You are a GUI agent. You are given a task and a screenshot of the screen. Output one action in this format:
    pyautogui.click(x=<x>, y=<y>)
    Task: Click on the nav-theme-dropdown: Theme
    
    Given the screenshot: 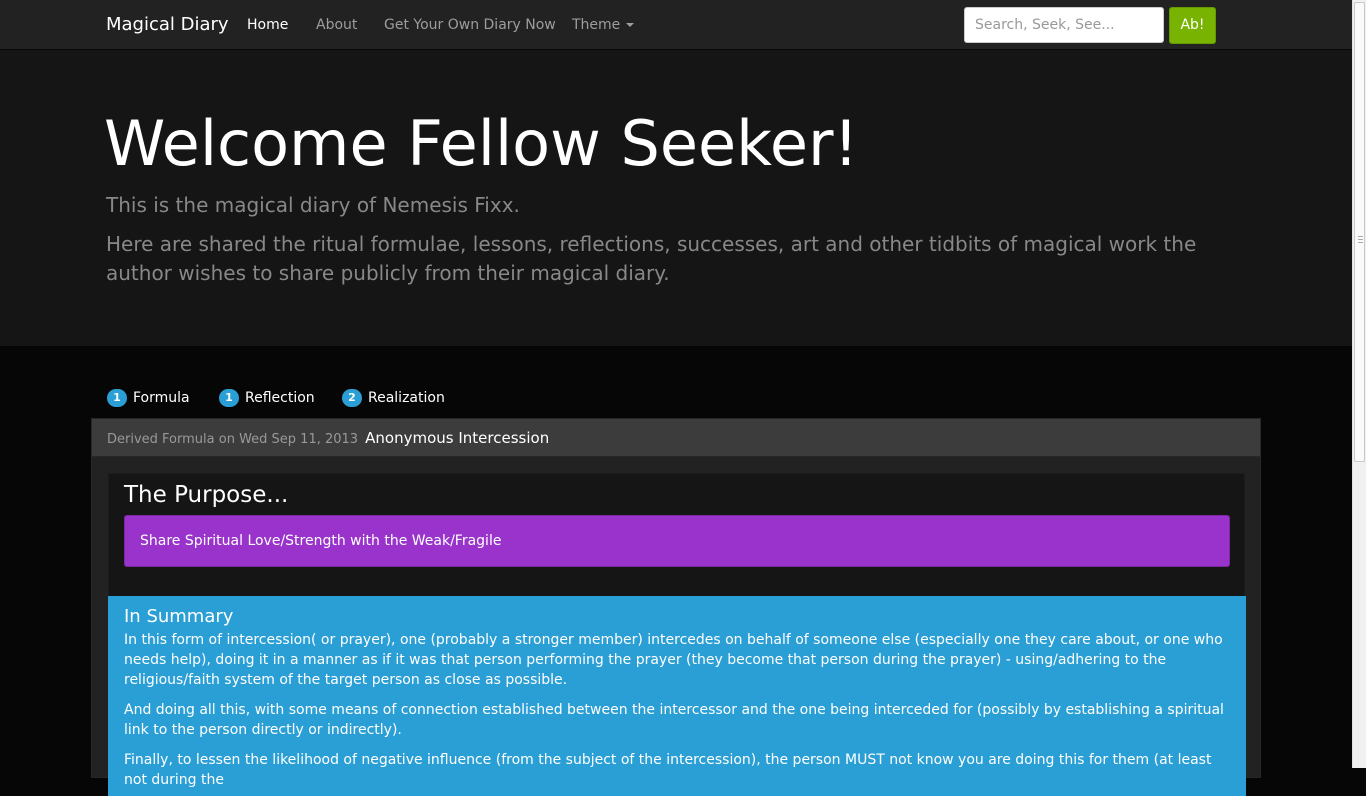 What is the action you would take?
    pyautogui.click(x=603, y=25)
    